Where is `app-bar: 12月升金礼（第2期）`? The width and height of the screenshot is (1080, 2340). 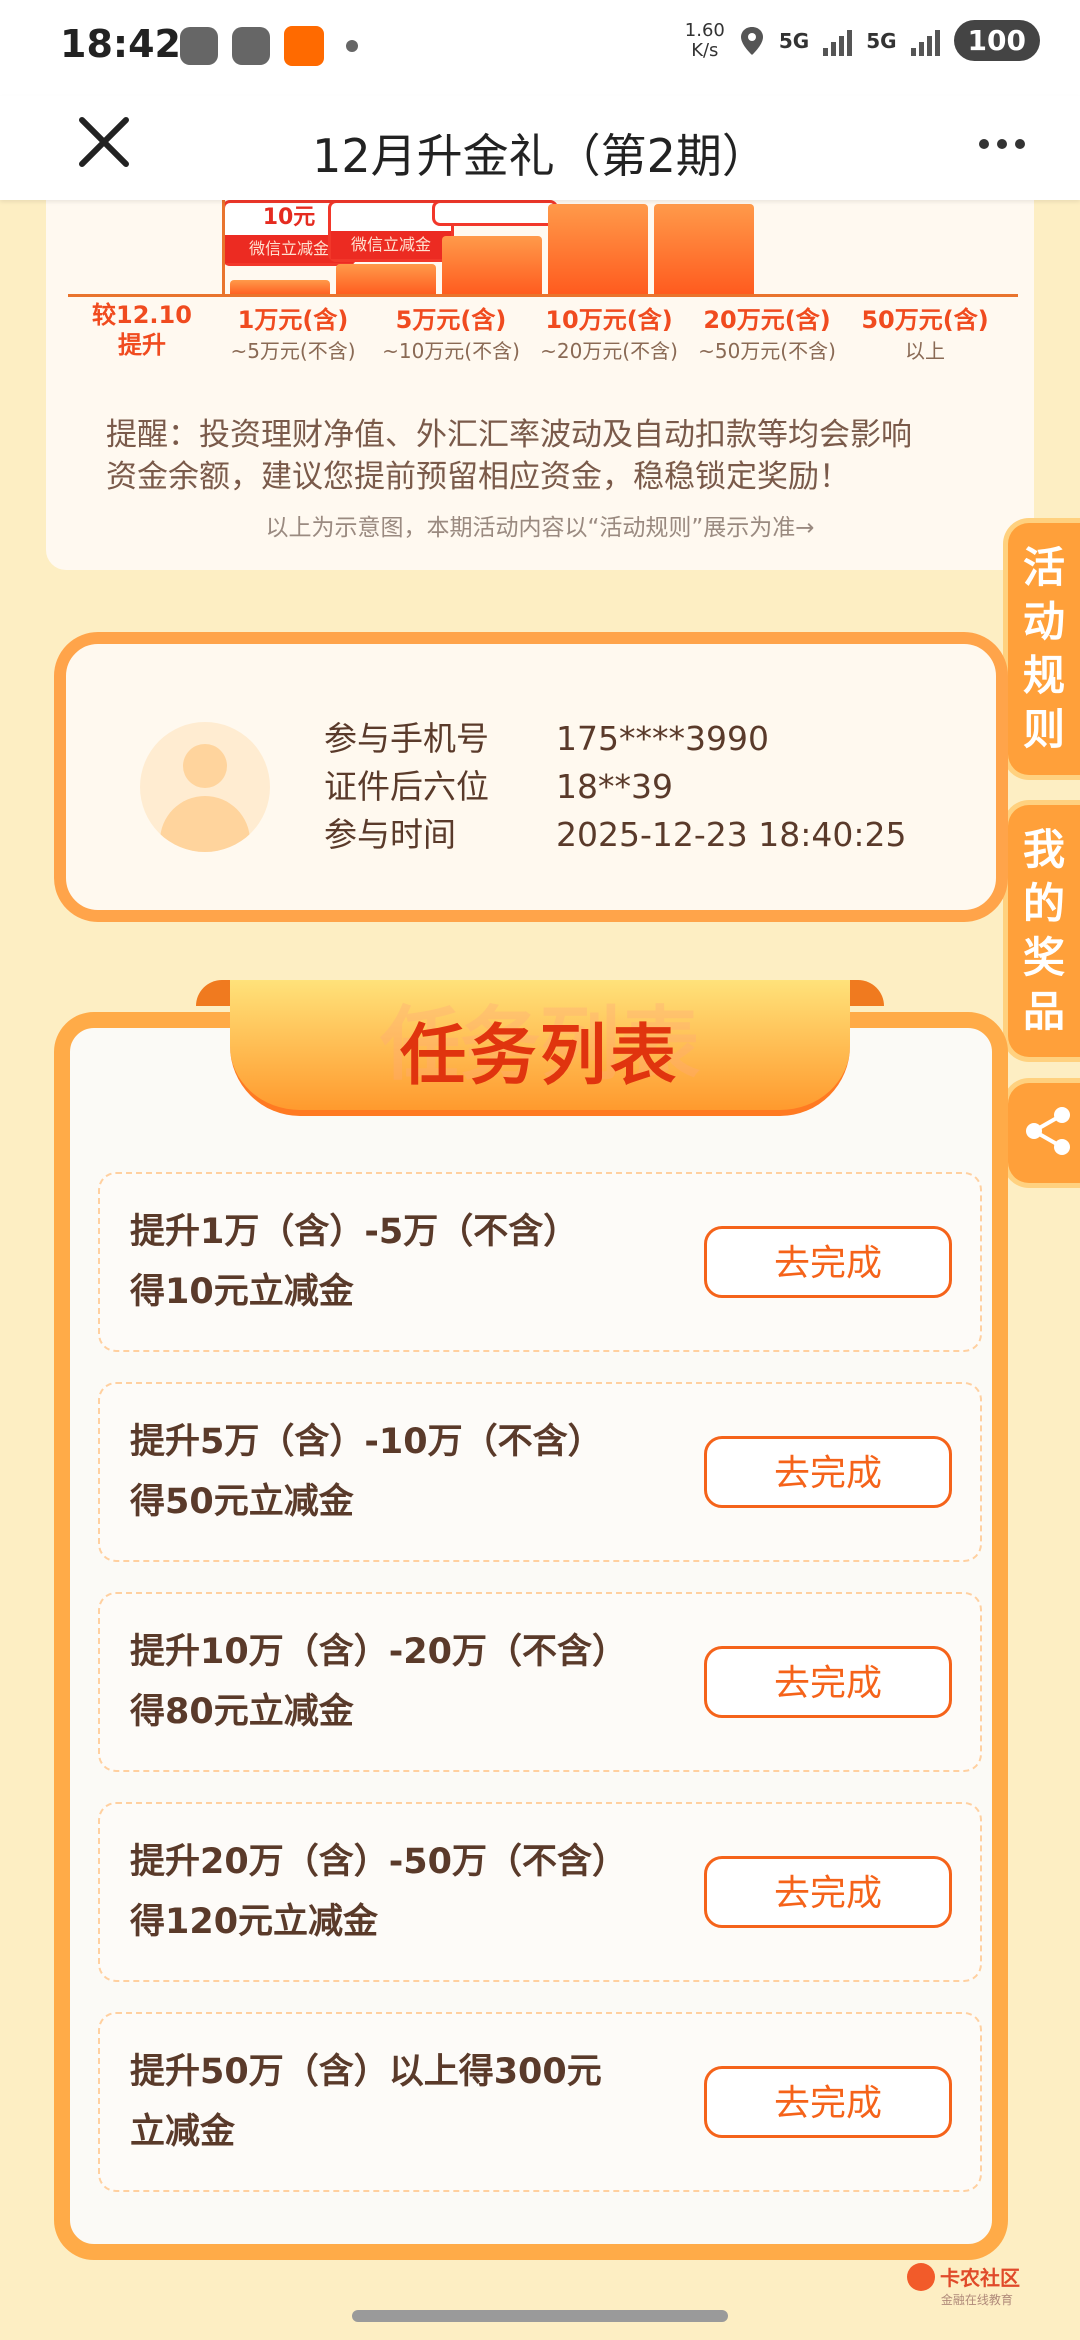 app-bar: 12月升金礼（第2期） is located at coordinates (540, 148).